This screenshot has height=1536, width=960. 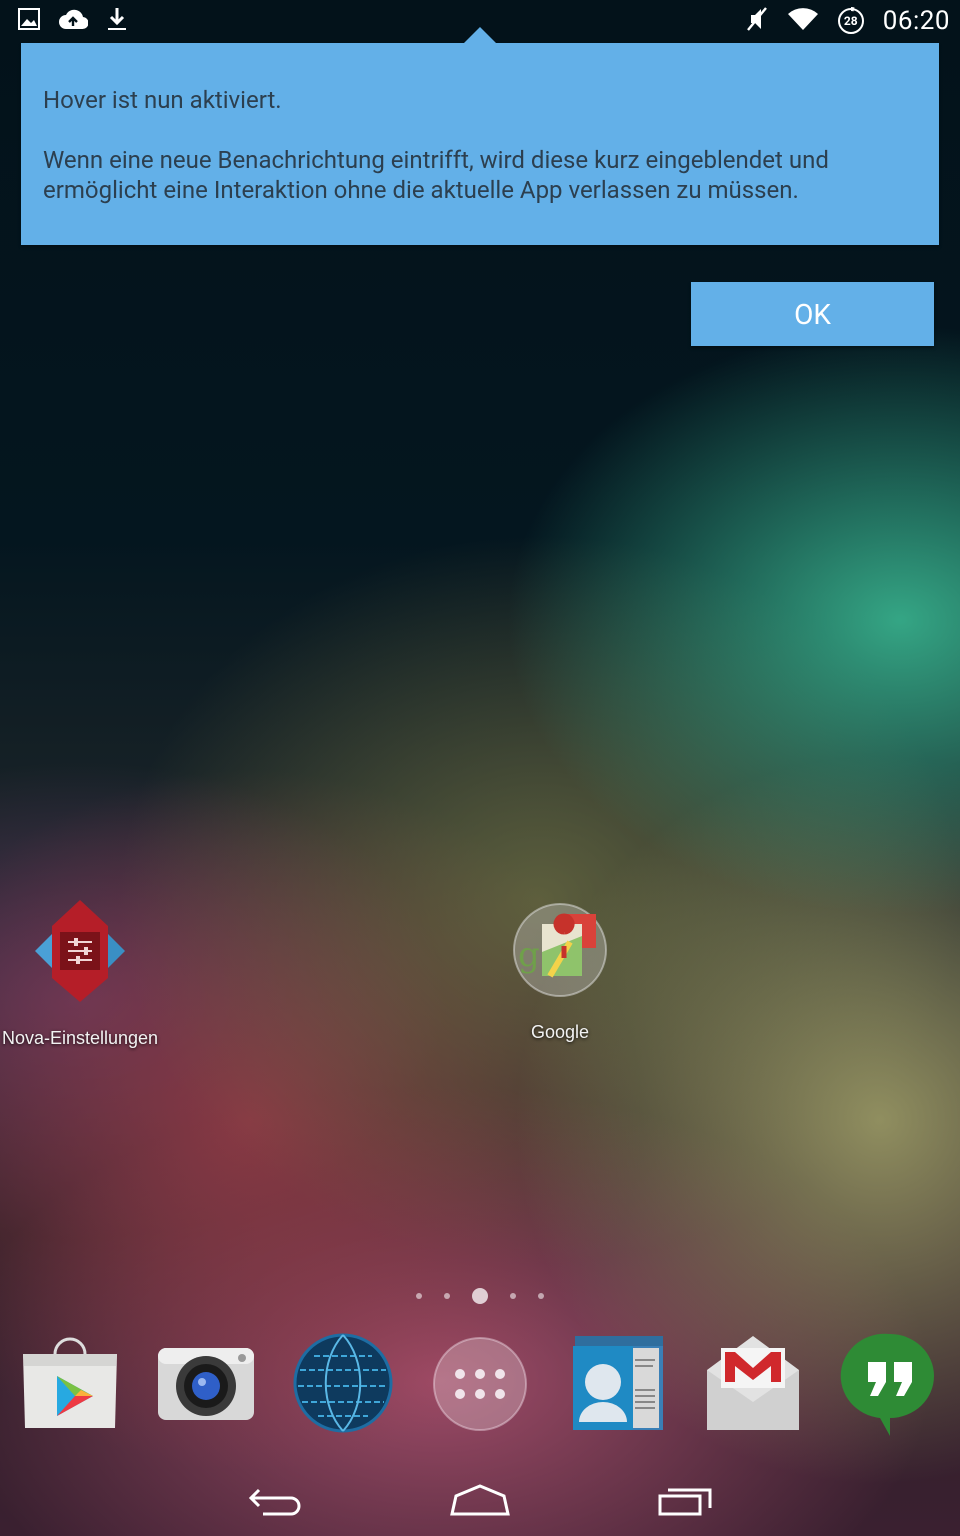 What do you see at coordinates (483, 1390) in the screenshot?
I see `app-drawer-icon` at bounding box center [483, 1390].